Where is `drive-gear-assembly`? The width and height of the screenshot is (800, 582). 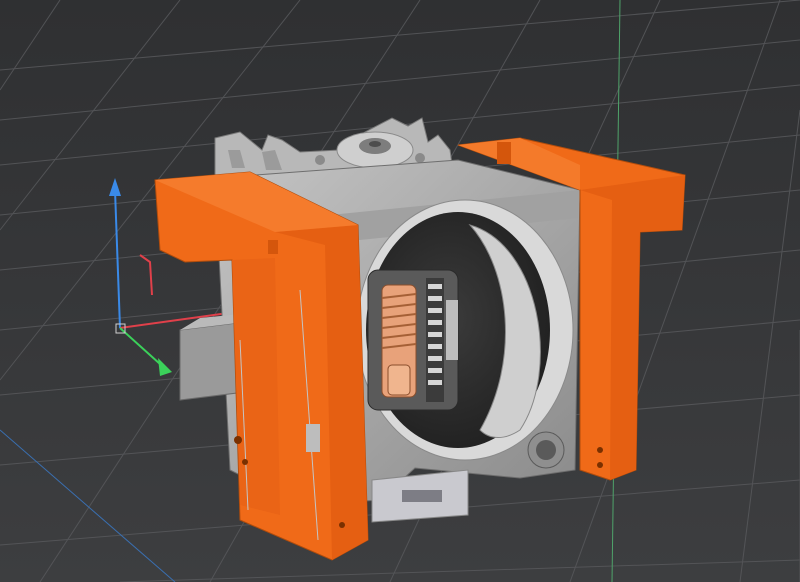 drive-gear-assembly is located at coordinates (413, 340).